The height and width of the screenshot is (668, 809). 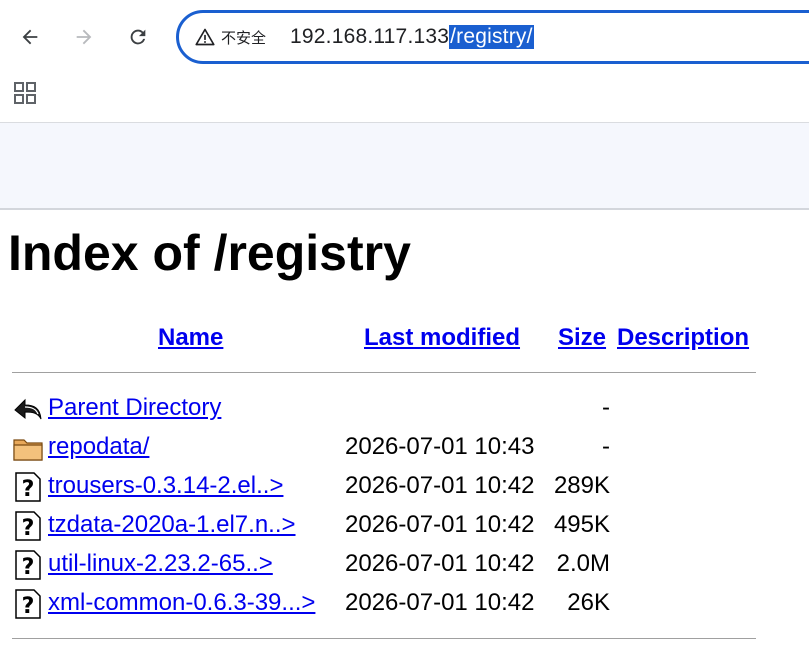 I want to click on reload-icon, so click(x=138, y=37).